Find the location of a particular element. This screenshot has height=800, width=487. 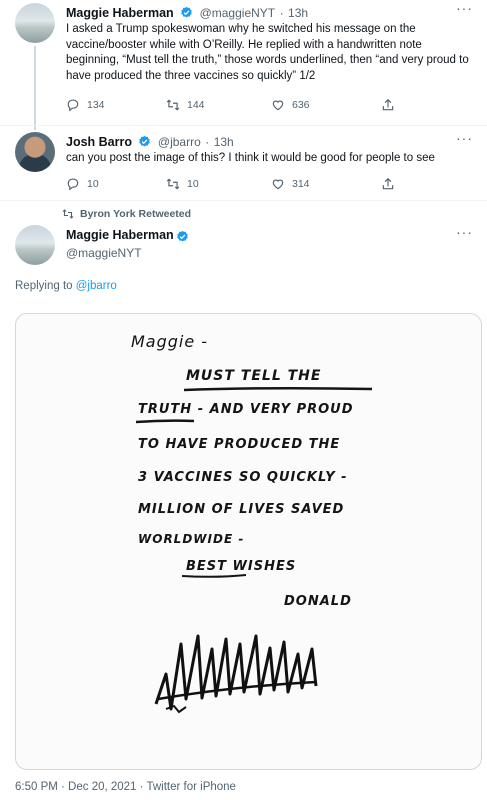

reply-count: 10 is located at coordinates (93, 184).